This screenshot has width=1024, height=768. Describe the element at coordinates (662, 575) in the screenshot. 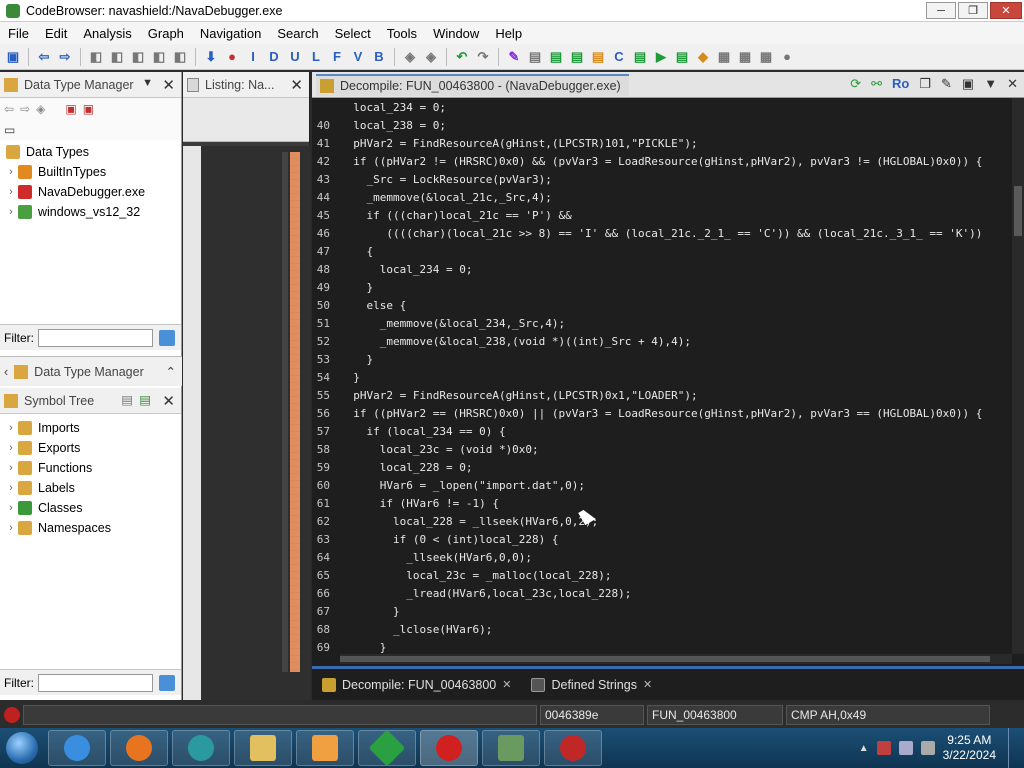

I see `code-line: 65 local_23c = _malloc(local_228);` at that location.